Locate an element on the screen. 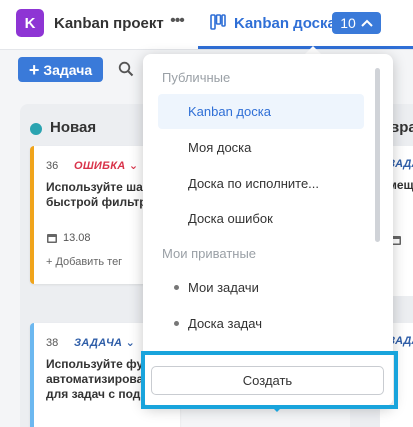 The image size is (413, 427). create-board-button: Создать is located at coordinates (267, 380).